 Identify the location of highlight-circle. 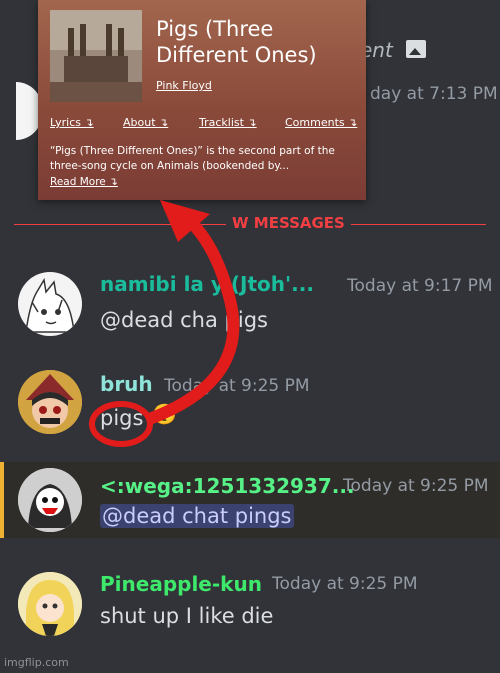
(121, 424).